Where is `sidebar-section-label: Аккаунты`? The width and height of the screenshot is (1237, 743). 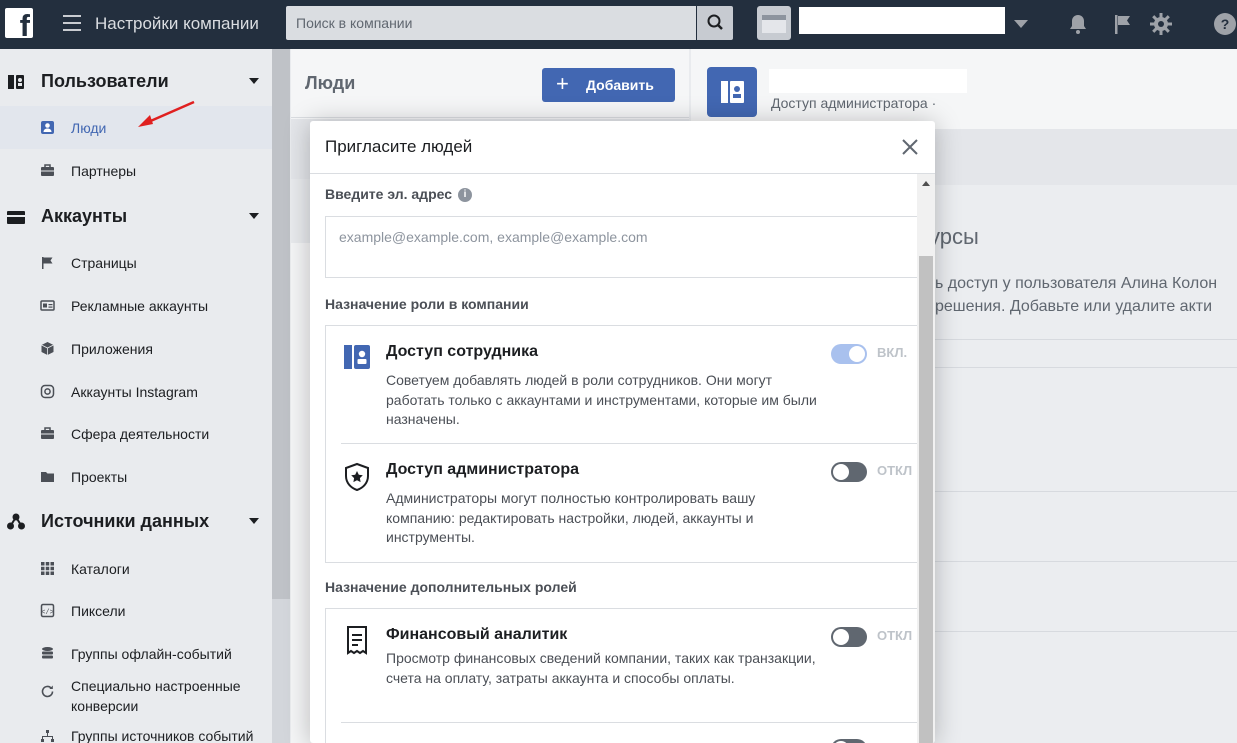 sidebar-section-label: Аккаунты is located at coordinates (84, 216).